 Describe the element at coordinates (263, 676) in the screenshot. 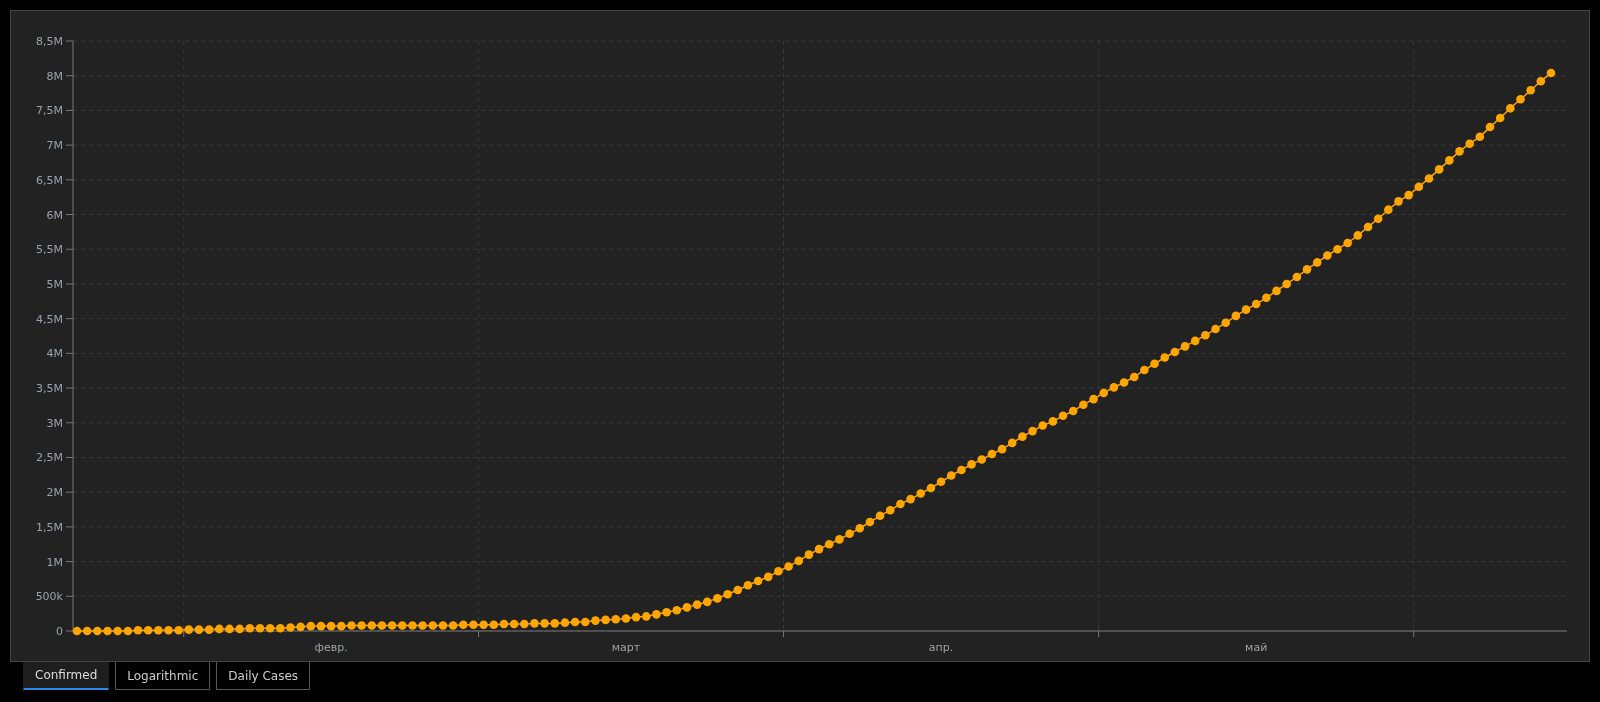

I see `tab: Daily Cases` at that location.